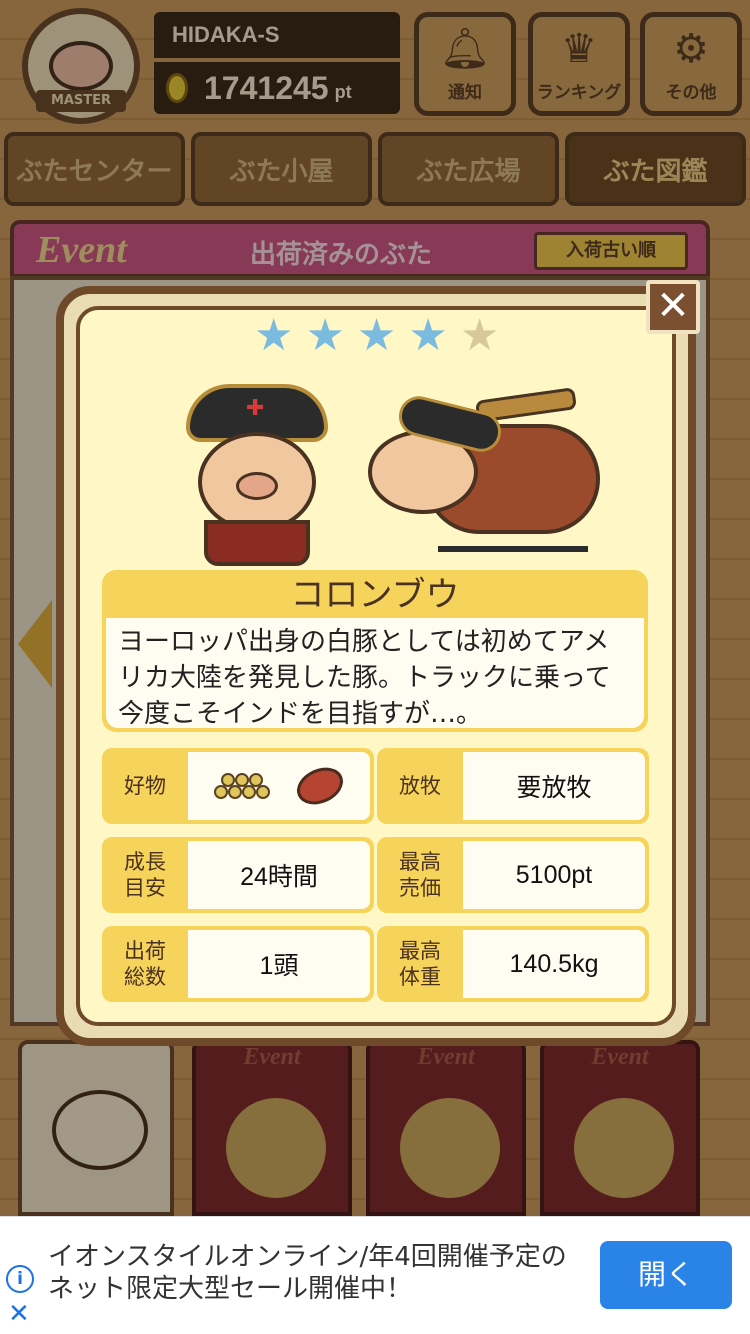  Describe the element at coordinates (420, 964) in the screenshot. I see `stat-label: 最高 体重` at that location.